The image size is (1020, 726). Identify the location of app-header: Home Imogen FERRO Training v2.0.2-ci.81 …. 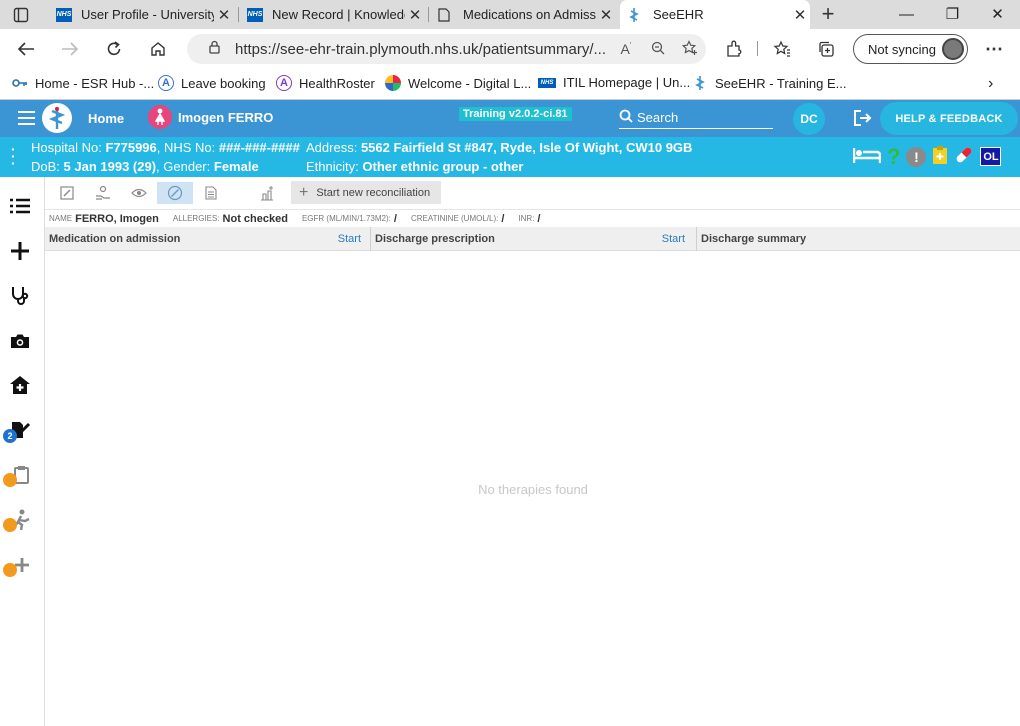
(510, 118).